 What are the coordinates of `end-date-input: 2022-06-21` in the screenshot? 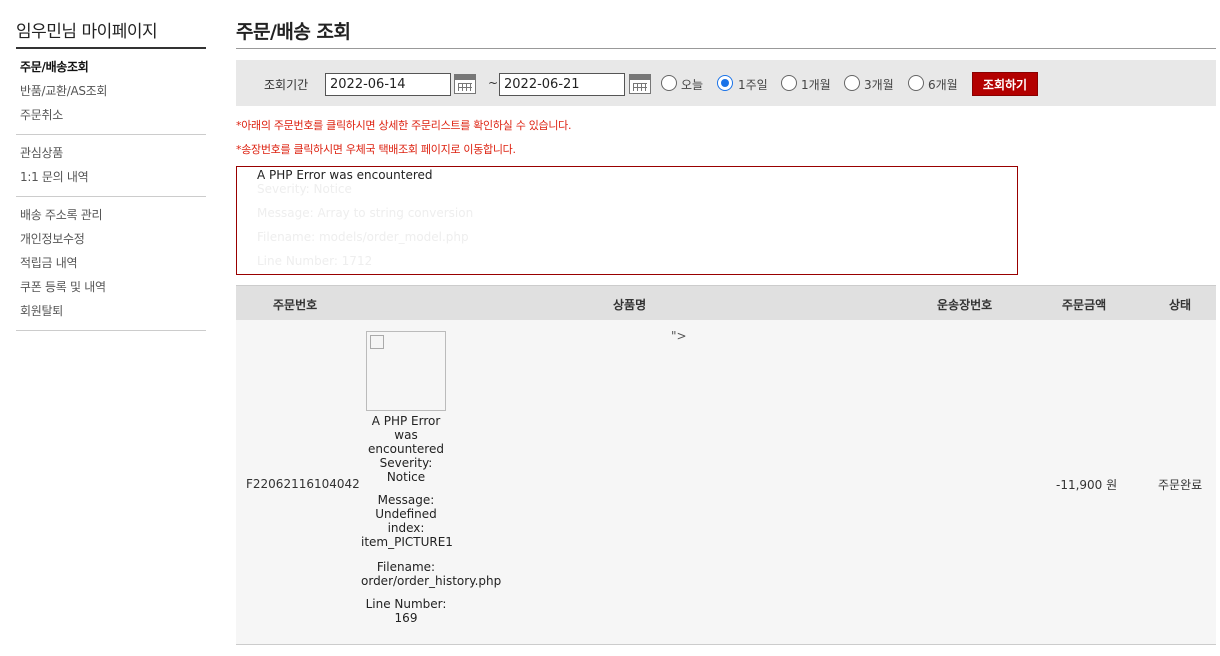 It's located at (562, 84).